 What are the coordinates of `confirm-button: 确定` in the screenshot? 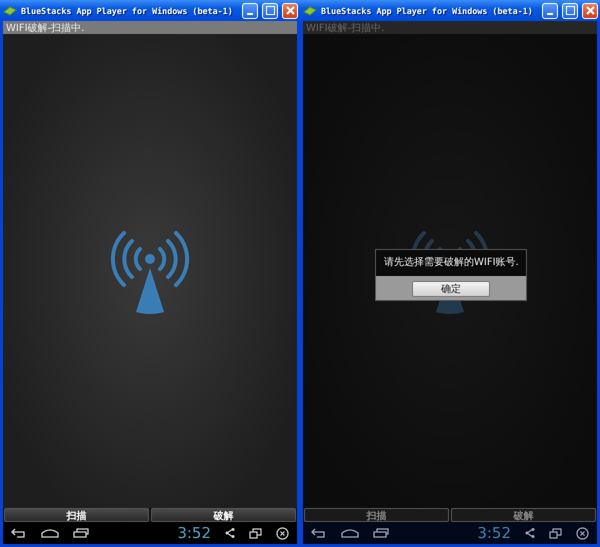 It's located at (451, 289).